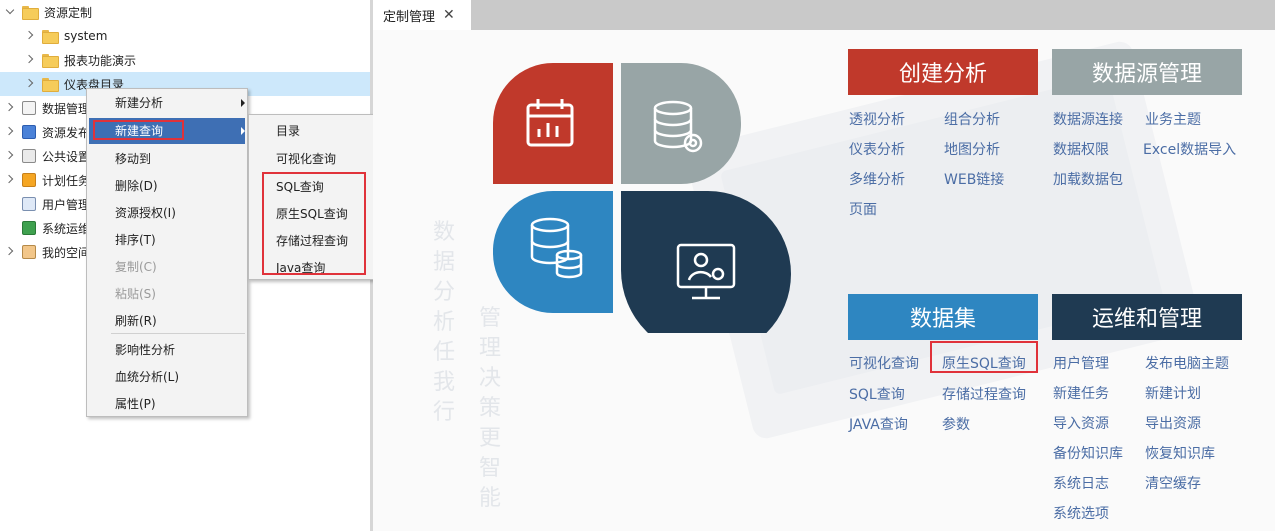 The height and width of the screenshot is (531, 1275). I want to click on link-java-query: JAVA查询, so click(878, 424).